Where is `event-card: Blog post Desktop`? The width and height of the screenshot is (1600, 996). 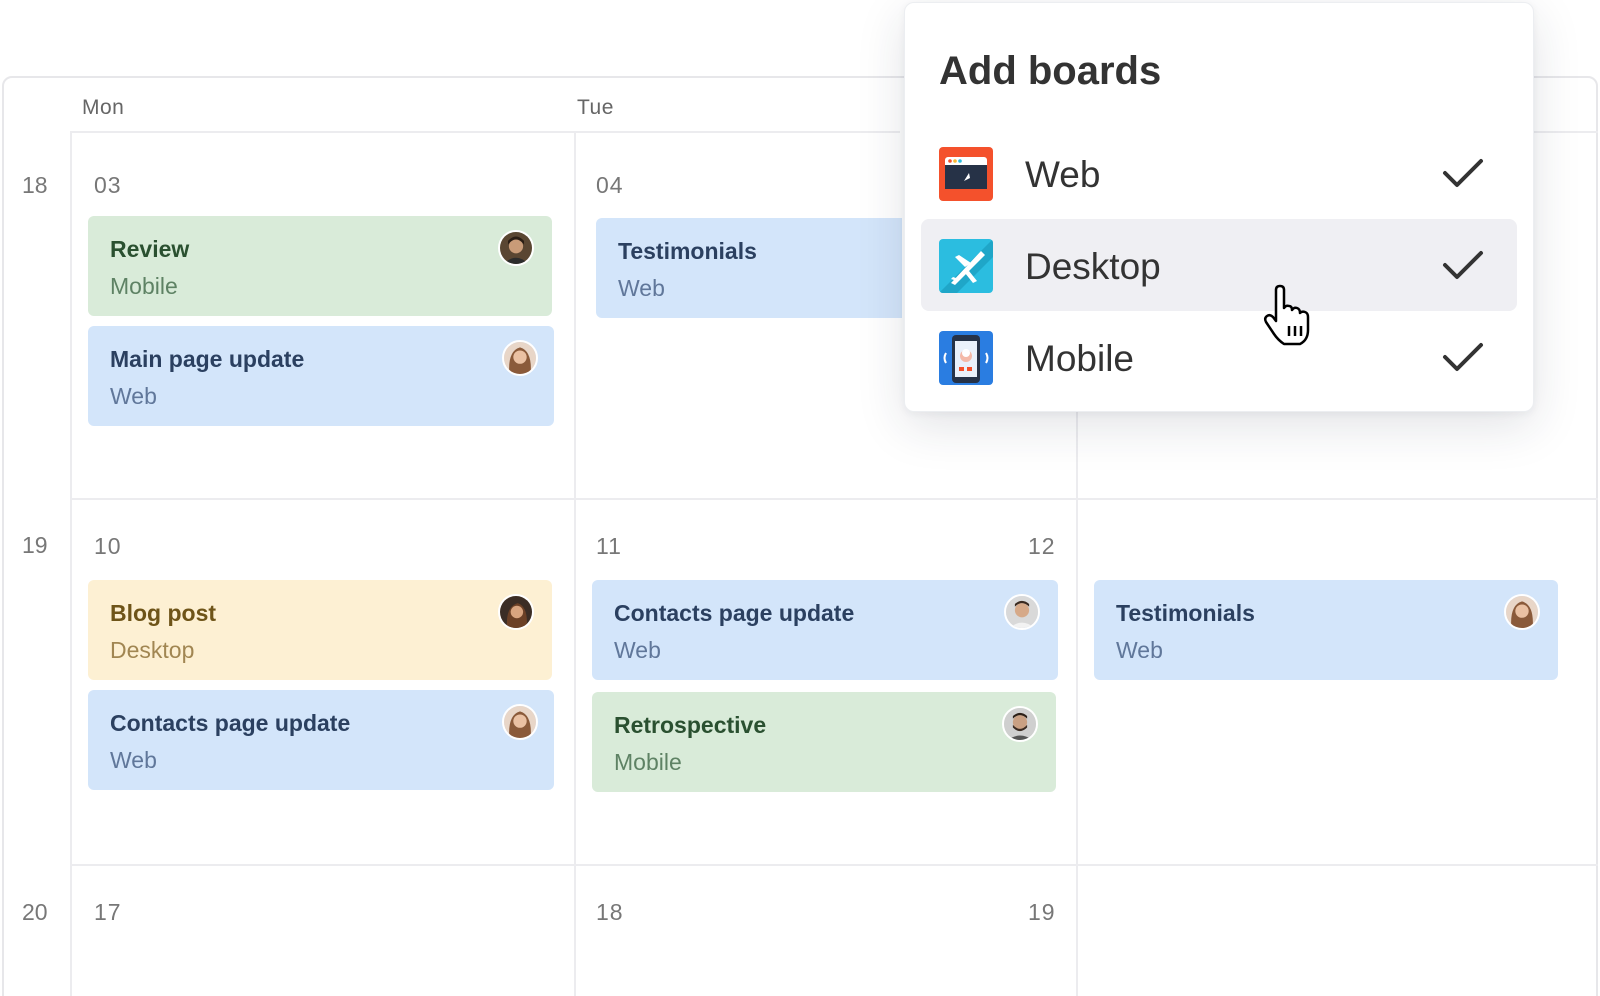 event-card: Blog post Desktop is located at coordinates (320, 630).